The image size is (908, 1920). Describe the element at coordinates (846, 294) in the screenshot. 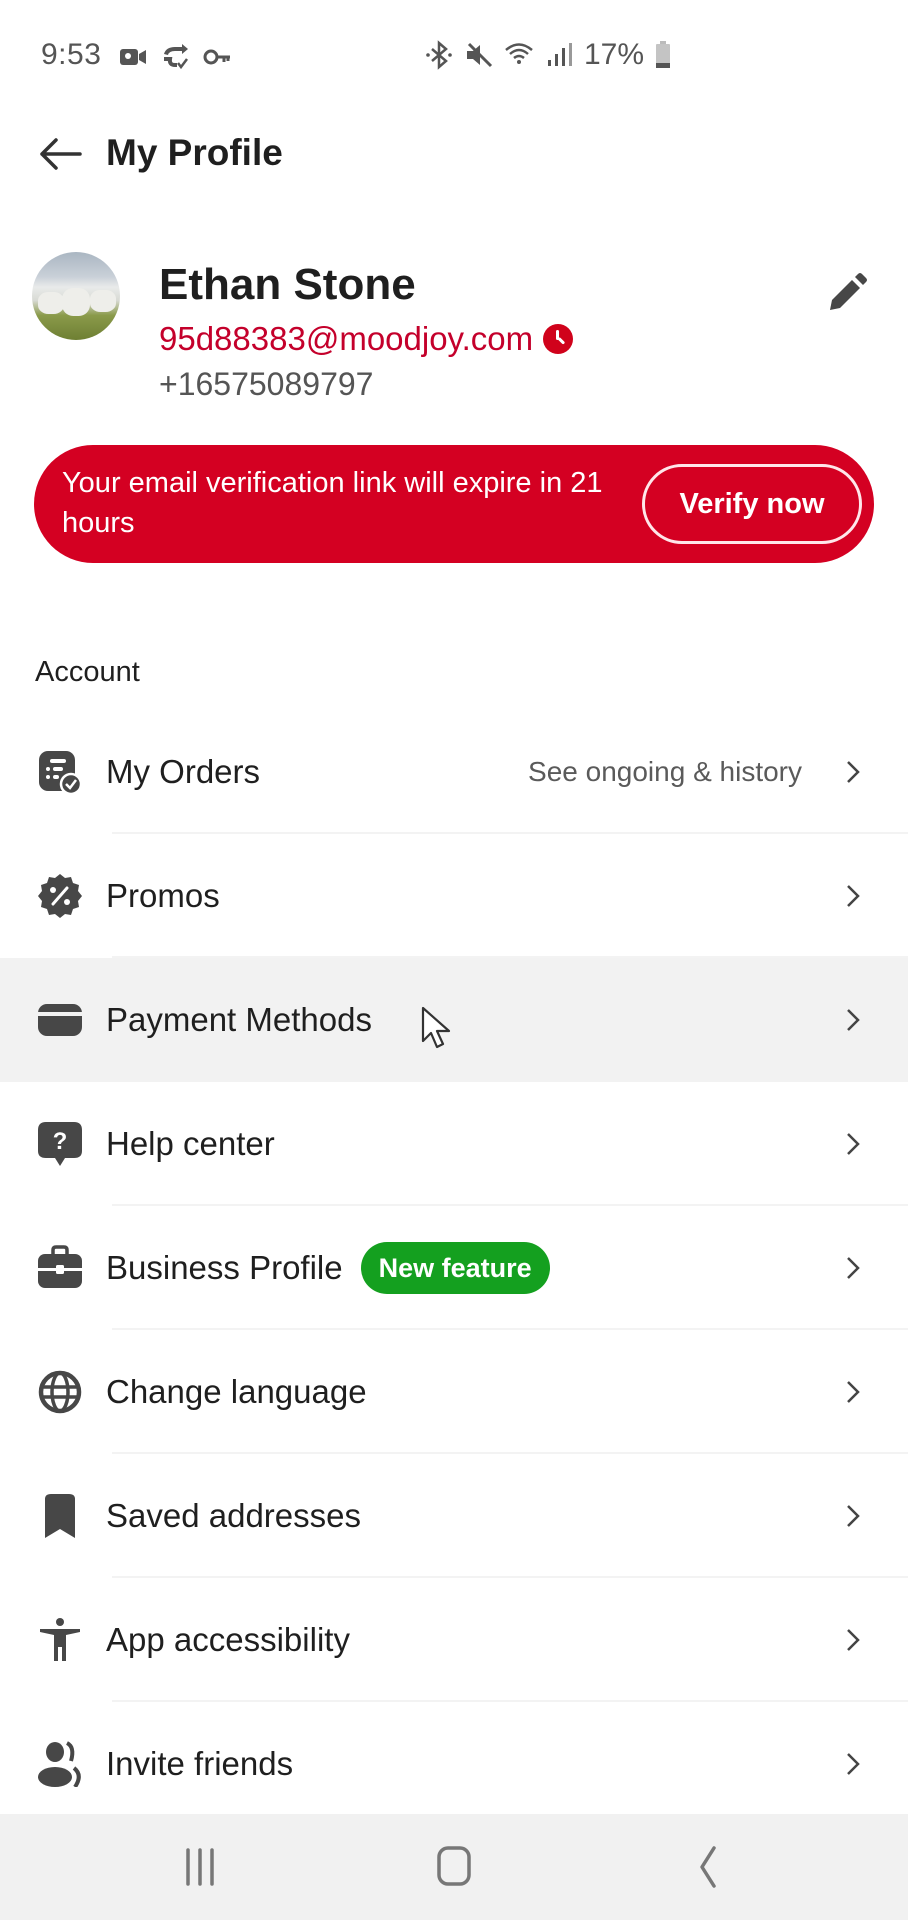

I see `pencil-icon` at that location.